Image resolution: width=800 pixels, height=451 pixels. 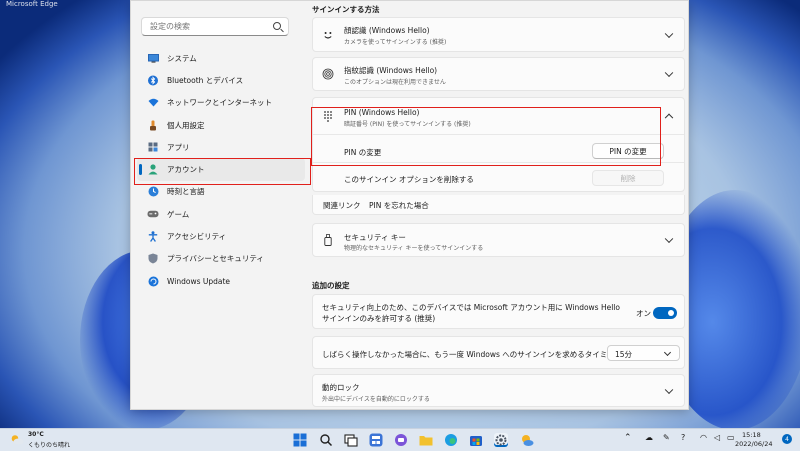 I want to click on weather-temp: 30°C, so click(x=36, y=434).